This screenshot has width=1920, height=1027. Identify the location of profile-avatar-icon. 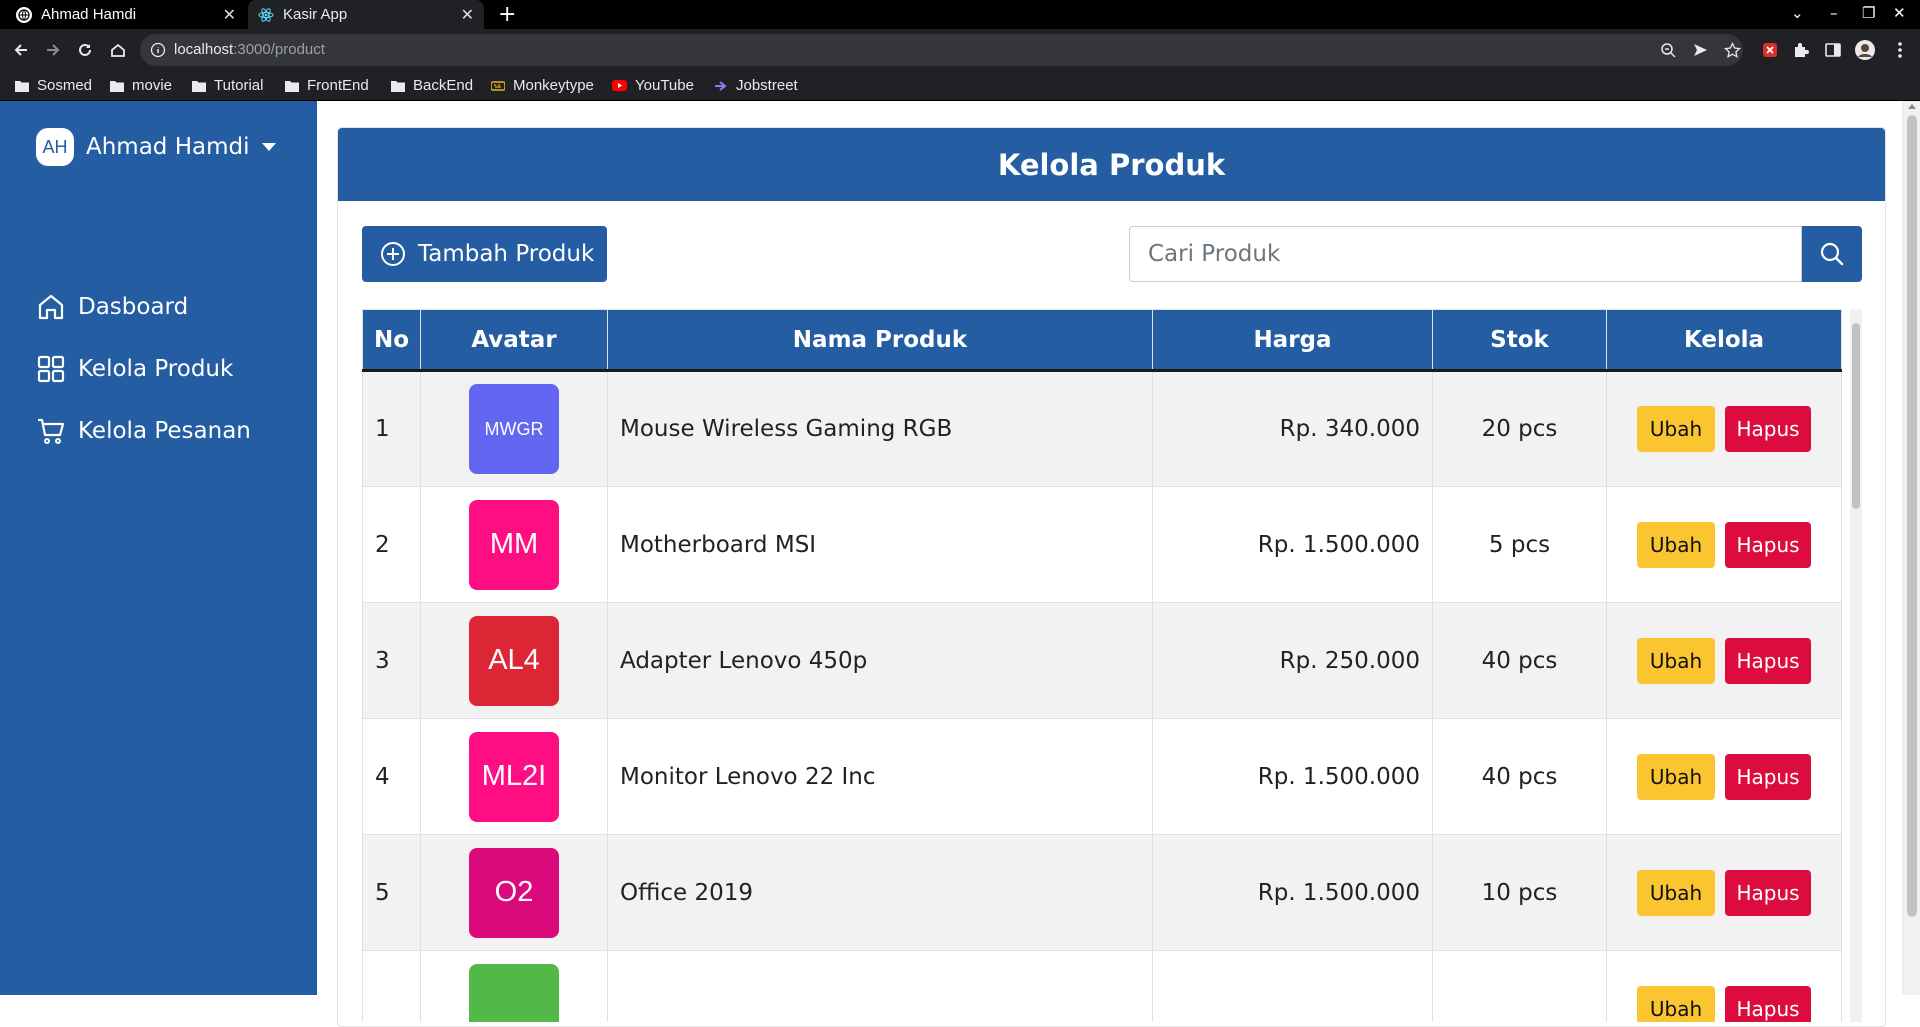
(1865, 50).